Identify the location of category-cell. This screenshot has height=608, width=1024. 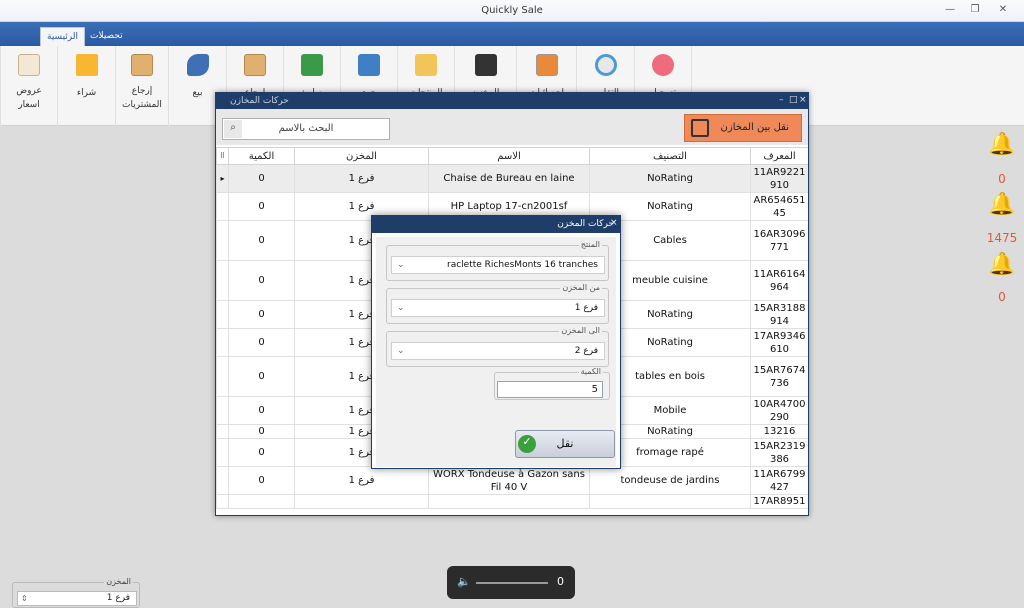
(670, 501).